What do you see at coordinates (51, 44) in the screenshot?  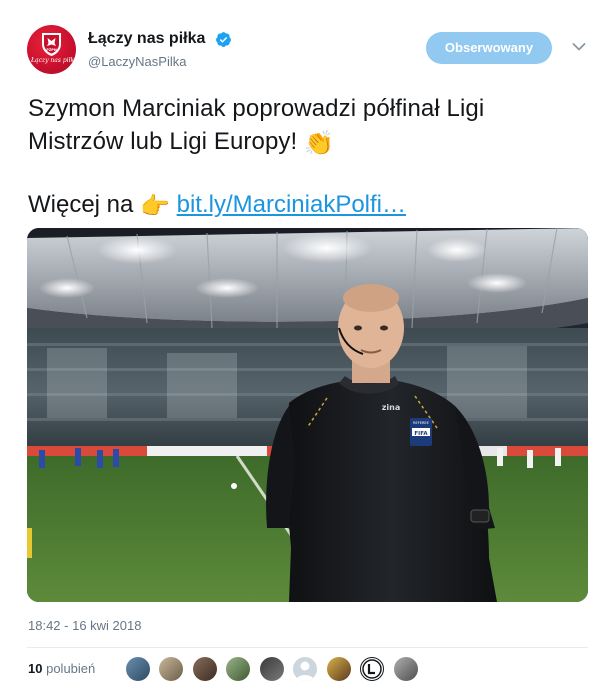 I see `pzpn-crest-icon: PZPN` at bounding box center [51, 44].